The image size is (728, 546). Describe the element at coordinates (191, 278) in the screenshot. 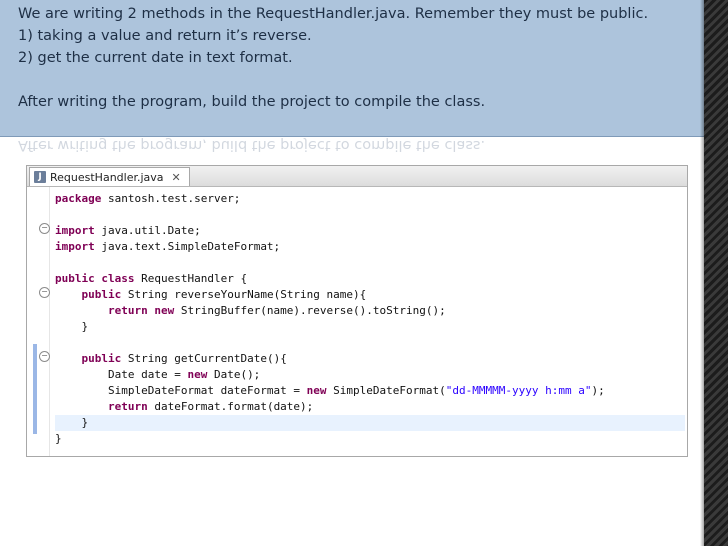

I see `code-text: RequestHandler {` at that location.